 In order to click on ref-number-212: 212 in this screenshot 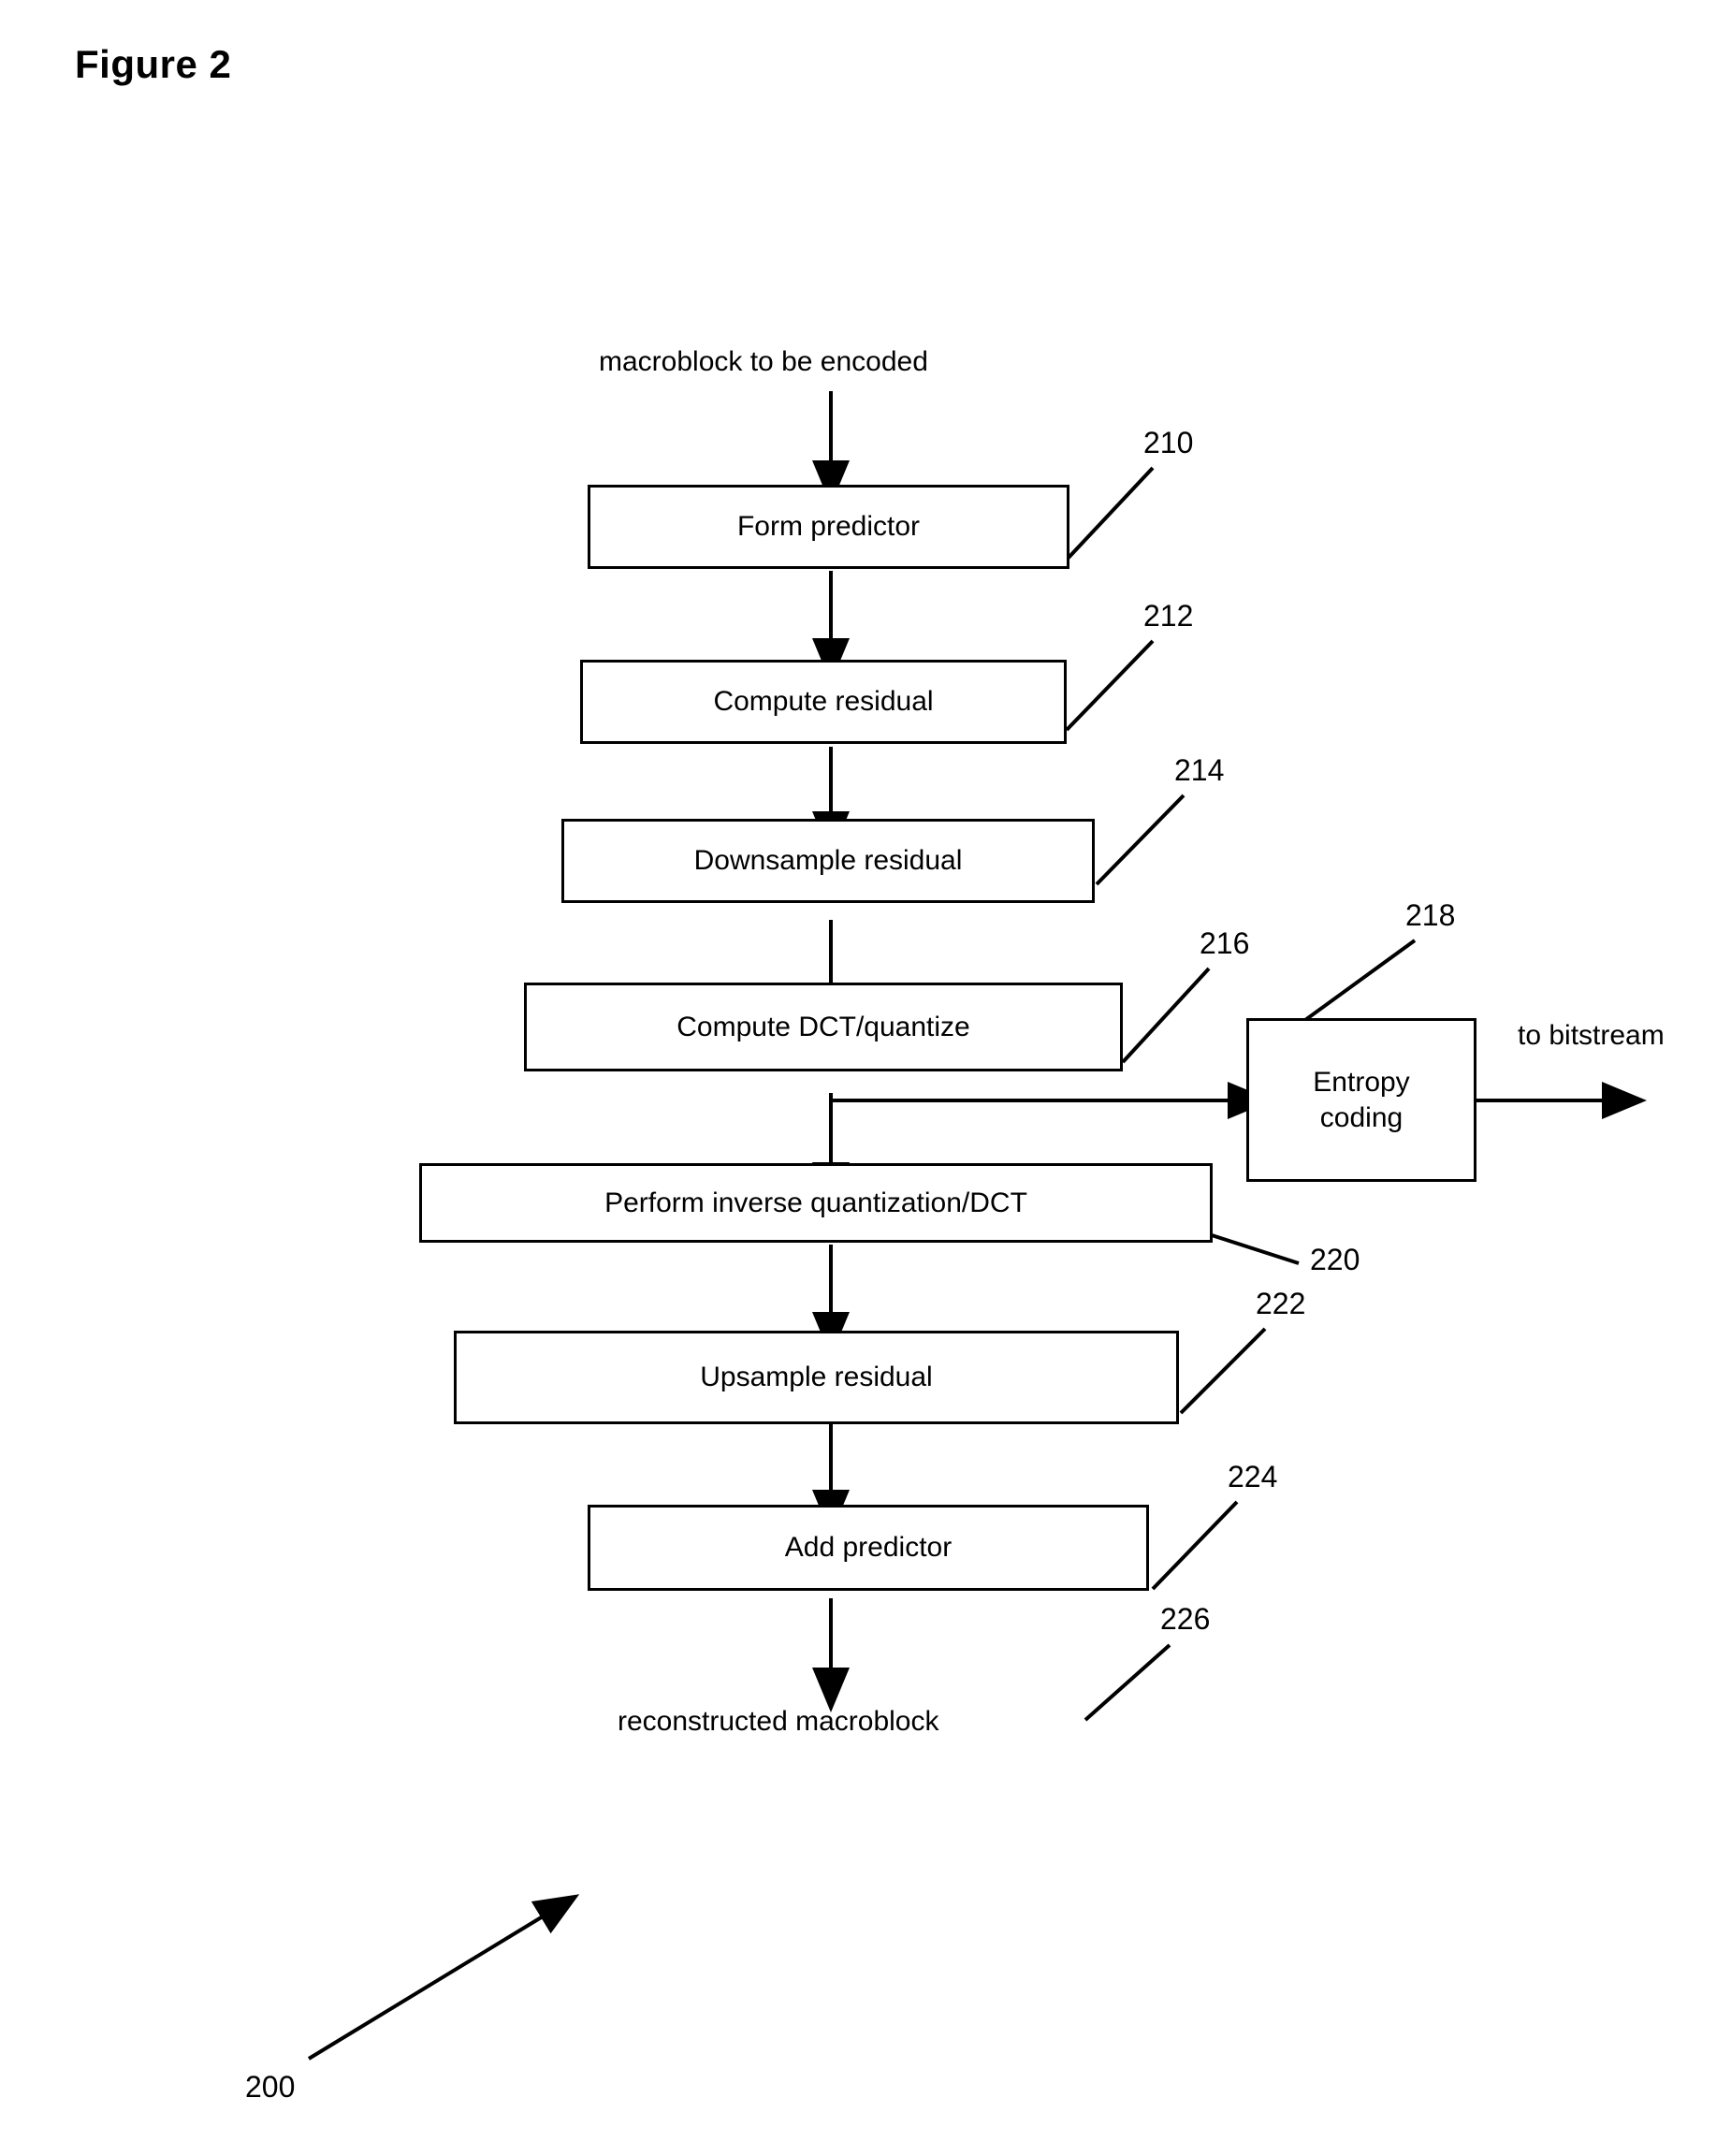, I will do `click(1168, 616)`.